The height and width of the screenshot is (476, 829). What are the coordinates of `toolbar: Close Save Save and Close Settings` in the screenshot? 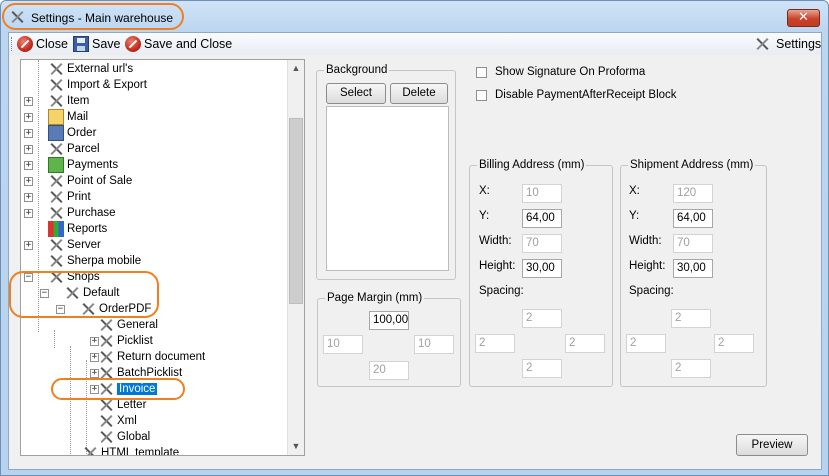 It's located at (415, 44).